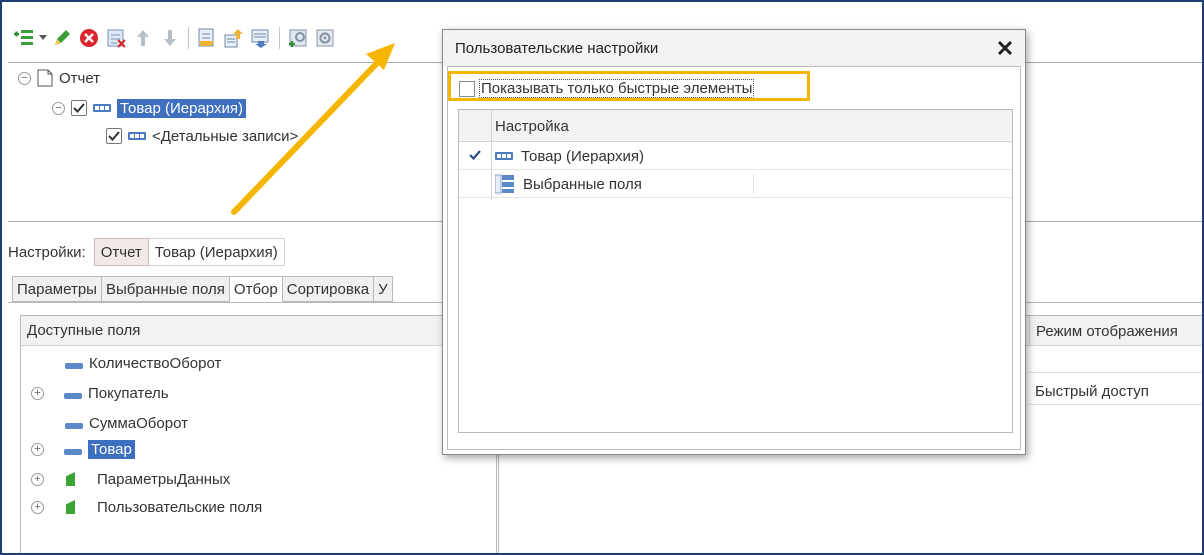  Describe the element at coordinates (582, 184) in the screenshot. I see `row-label: Выбранные поля` at that location.